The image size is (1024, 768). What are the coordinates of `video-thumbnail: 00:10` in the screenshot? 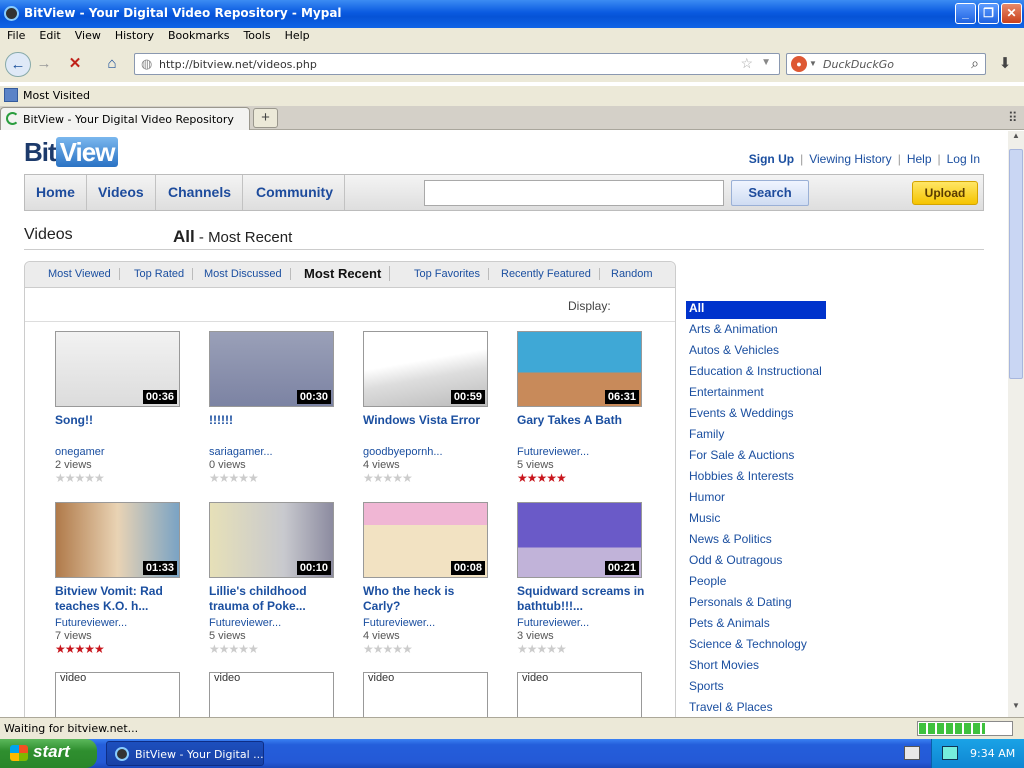 It's located at (271, 540).